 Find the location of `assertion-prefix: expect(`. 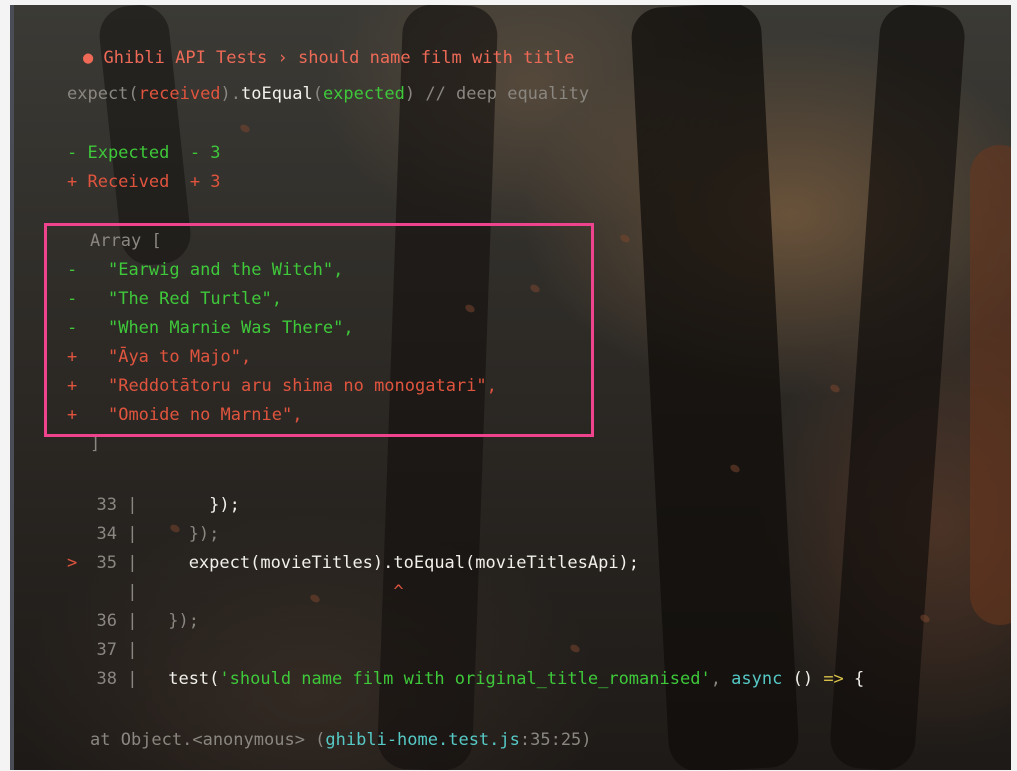

assertion-prefix: expect( is located at coordinates (103, 94).